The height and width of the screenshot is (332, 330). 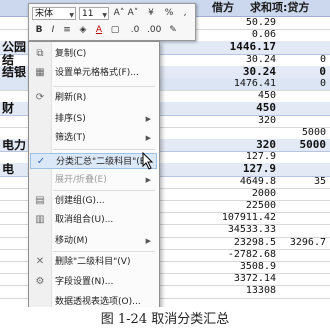 What do you see at coordinates (93, 138) in the screenshot?
I see `menu-item-filter: 筛选(T) ▶` at bounding box center [93, 138].